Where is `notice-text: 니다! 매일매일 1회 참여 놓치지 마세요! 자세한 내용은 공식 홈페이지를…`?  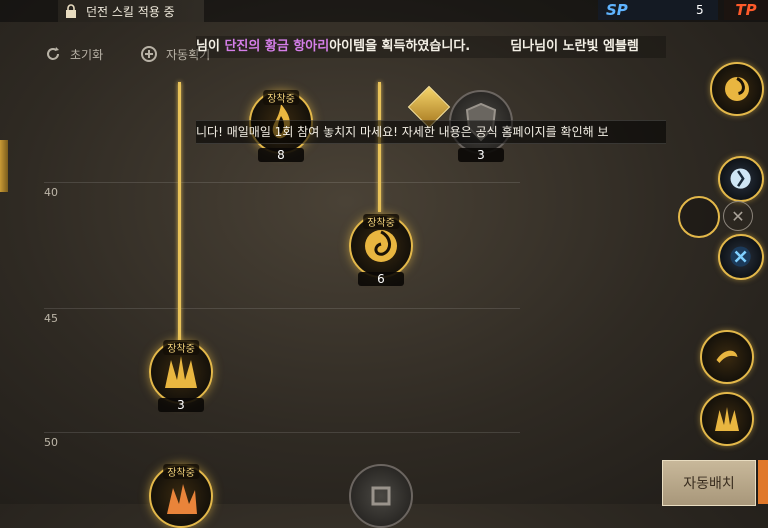 notice-text: 니다! 매일매일 1회 참여 놓치지 마세요! 자세한 내용은 공식 홈페이지를… is located at coordinates (402, 132).